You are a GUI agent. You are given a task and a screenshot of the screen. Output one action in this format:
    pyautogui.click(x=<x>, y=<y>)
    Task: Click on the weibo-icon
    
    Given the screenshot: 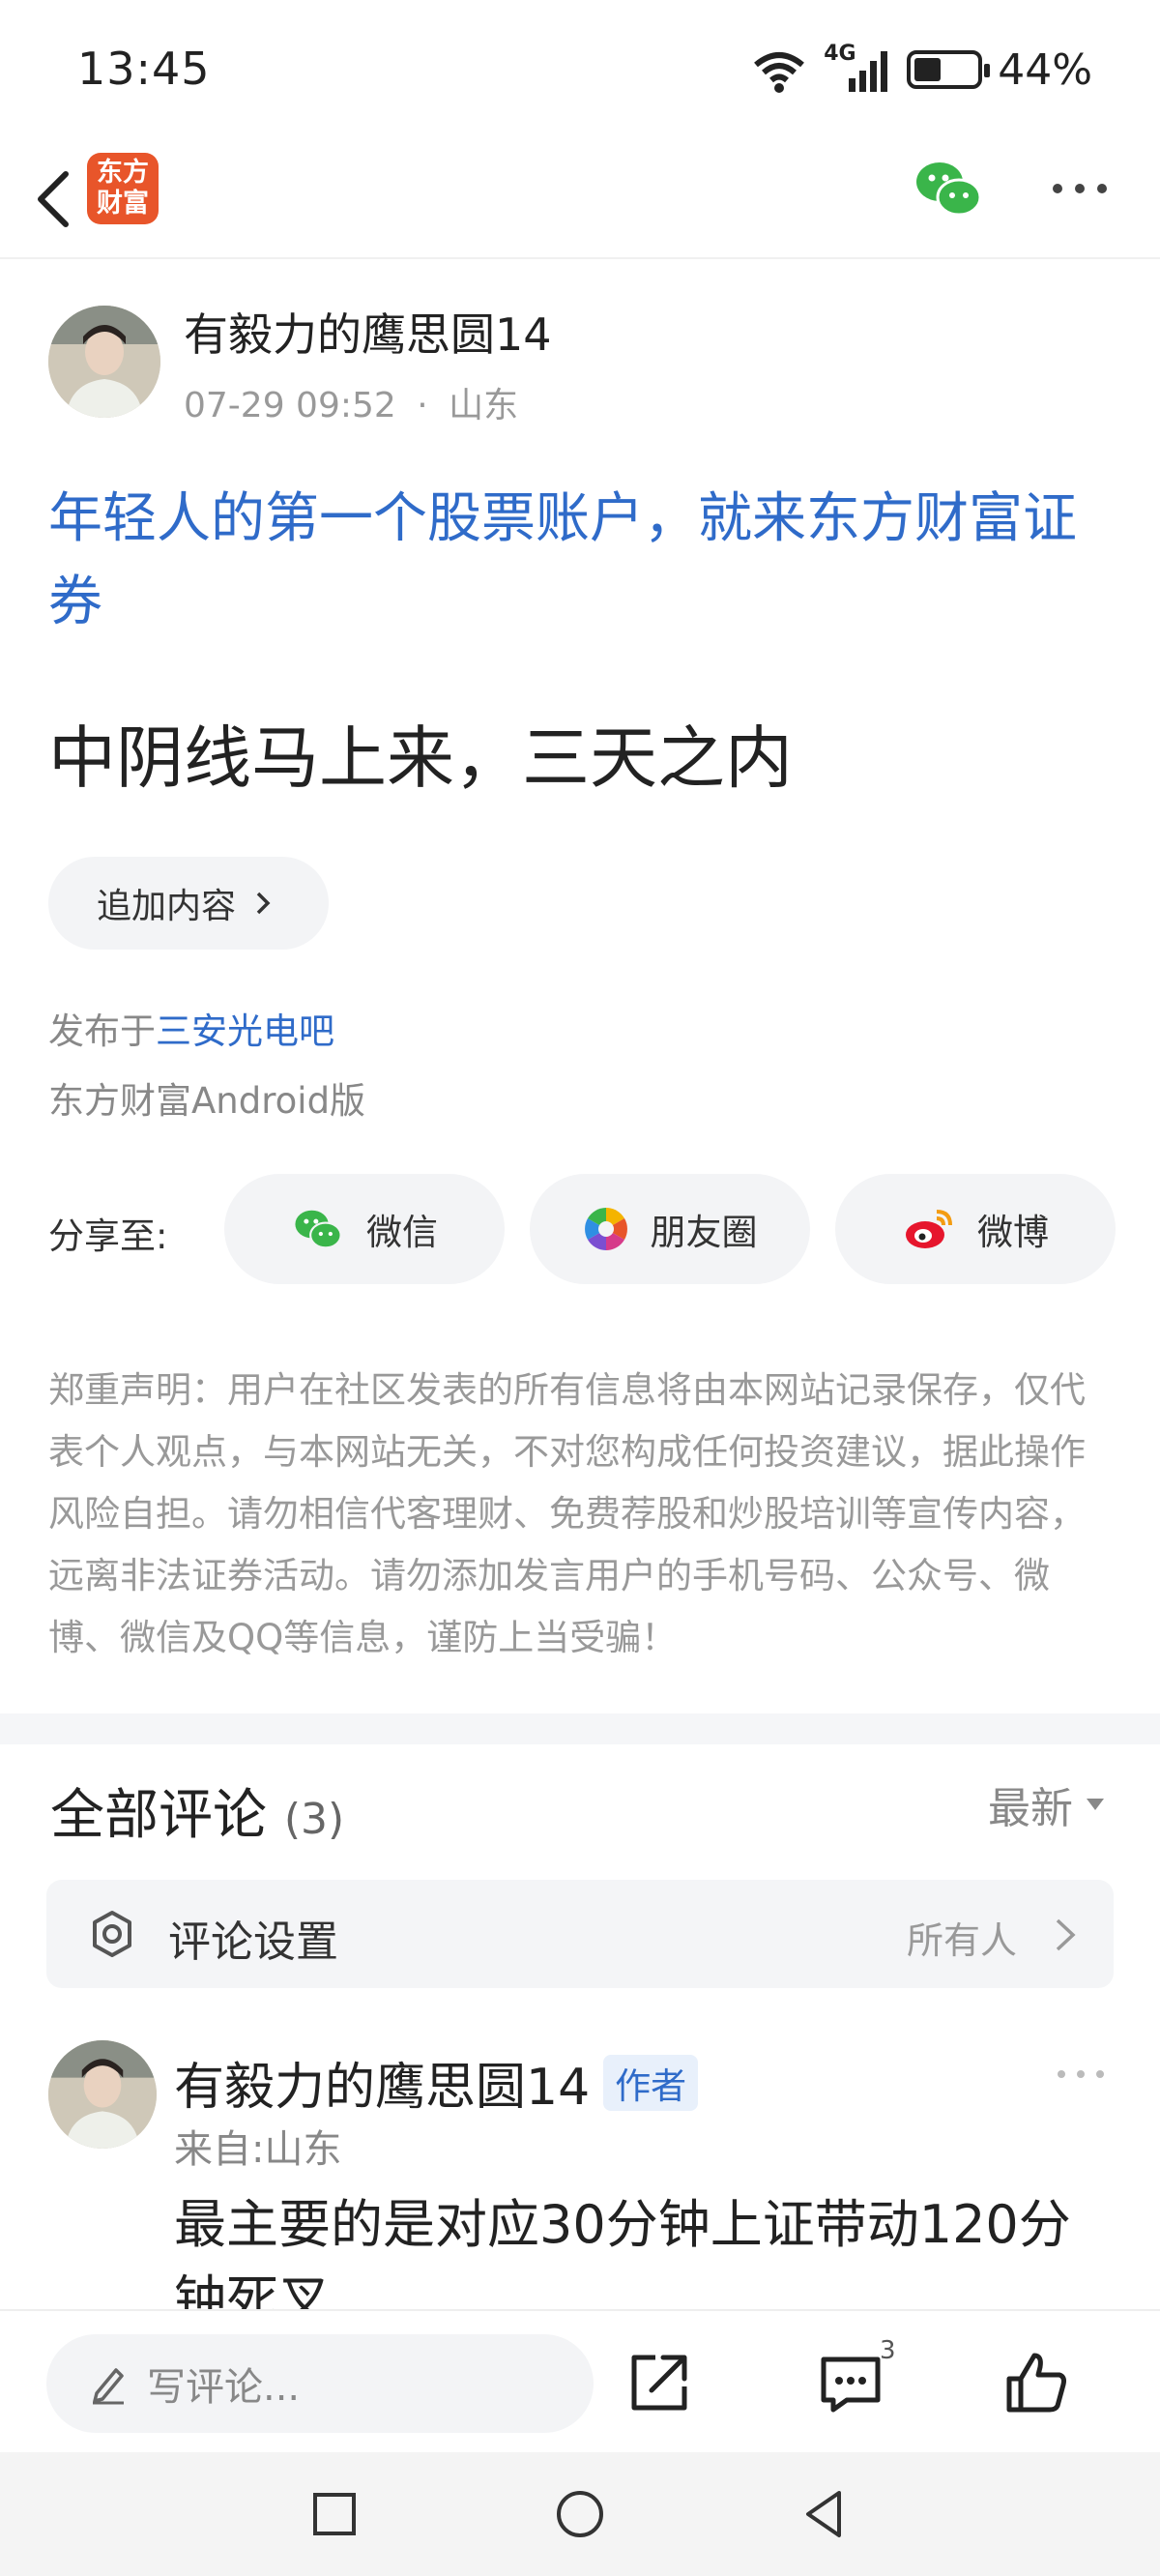 What is the action you would take?
    pyautogui.click(x=929, y=1229)
    